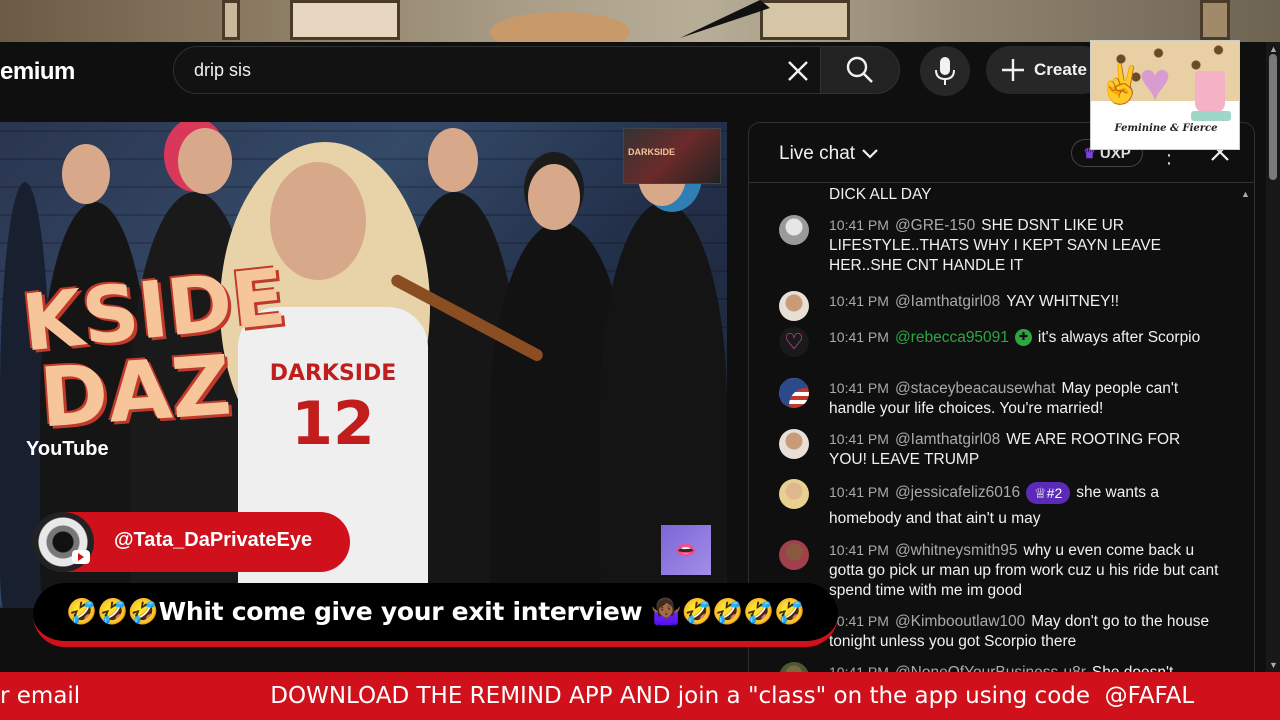  What do you see at coordinates (1273, 117) in the screenshot?
I see `scrollbar-thumb` at bounding box center [1273, 117].